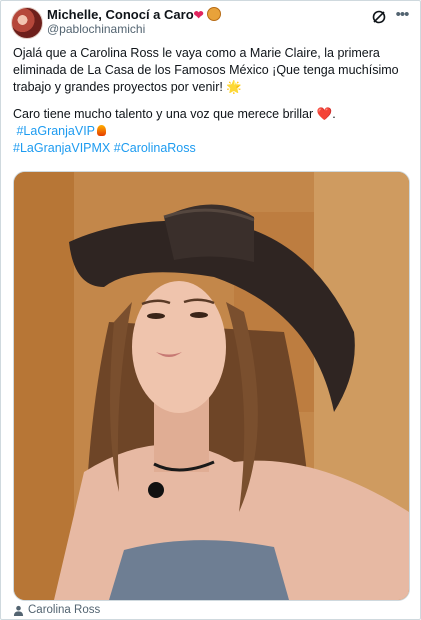 The height and width of the screenshot is (620, 421). I want to click on hashtag-carolinaross: #CarolinaRoss, so click(155, 148).